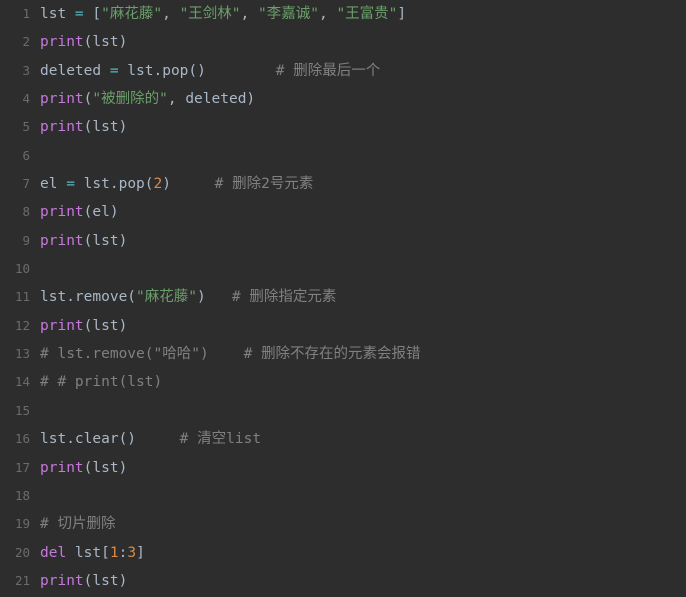 Image resolution: width=686 pixels, height=597 pixels. Describe the element at coordinates (343, 156) in the screenshot. I see `code-line: 6` at that location.